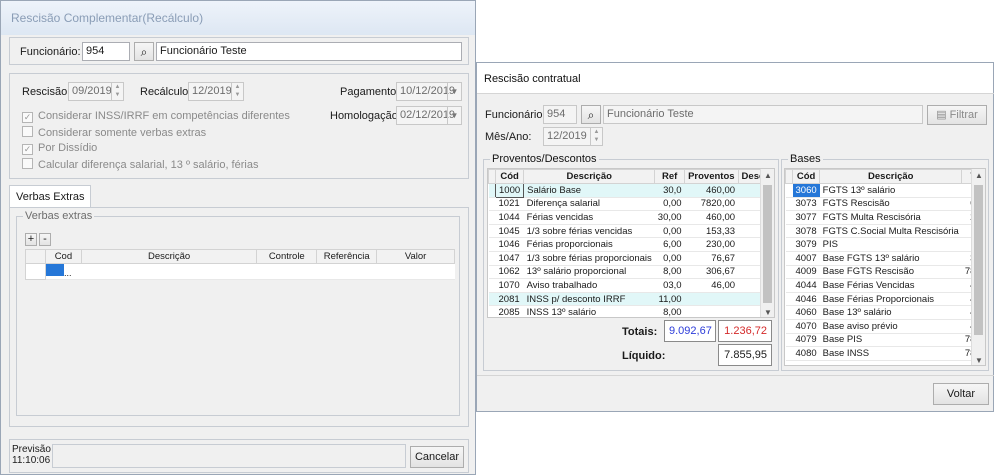 The width and height of the screenshot is (994, 475). Describe the element at coordinates (229, 456) in the screenshot. I see `progress-area` at that location.